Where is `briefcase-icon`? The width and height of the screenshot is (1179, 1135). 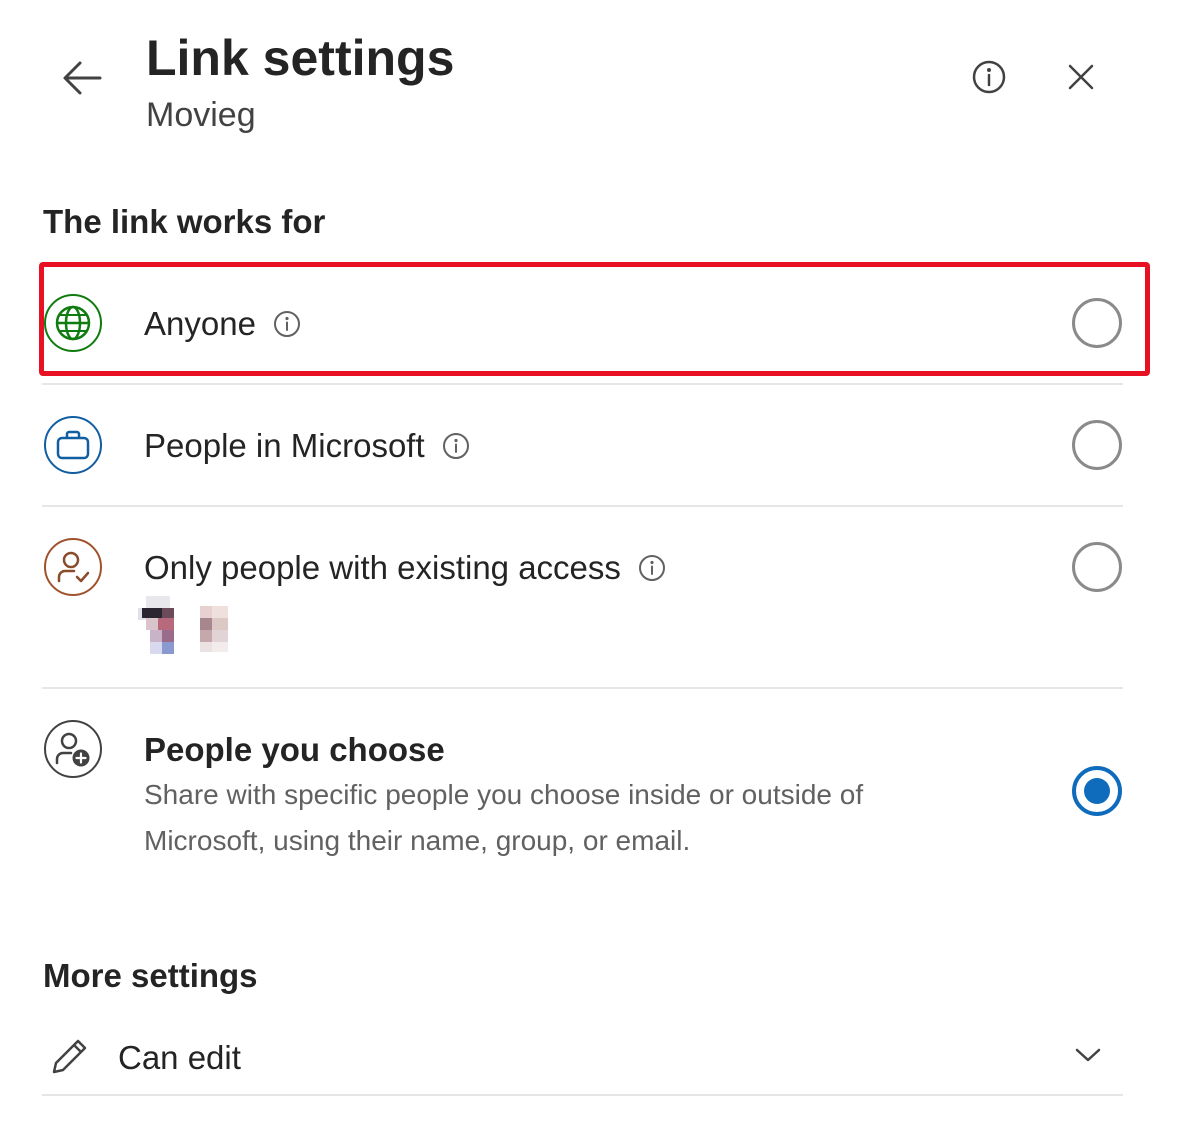
briefcase-icon is located at coordinates (73, 445).